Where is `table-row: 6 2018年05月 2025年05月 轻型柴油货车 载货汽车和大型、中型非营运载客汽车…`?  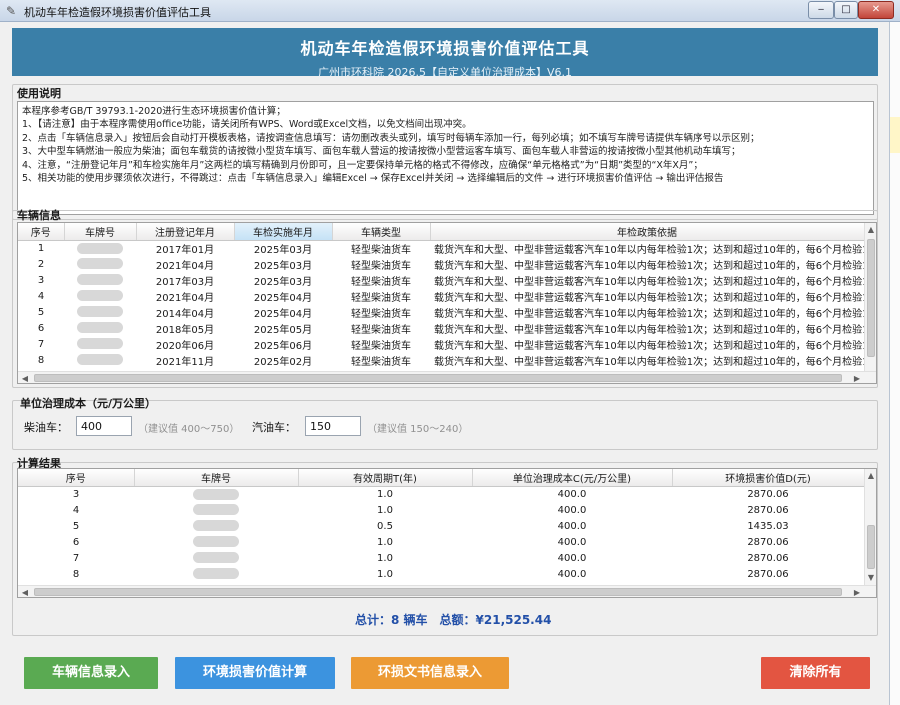
table-row: 6 2018年05月 2025年05月 轻型柴油货车 载货汽车和大型、中型非营运载客汽车… is located at coordinates (441, 328).